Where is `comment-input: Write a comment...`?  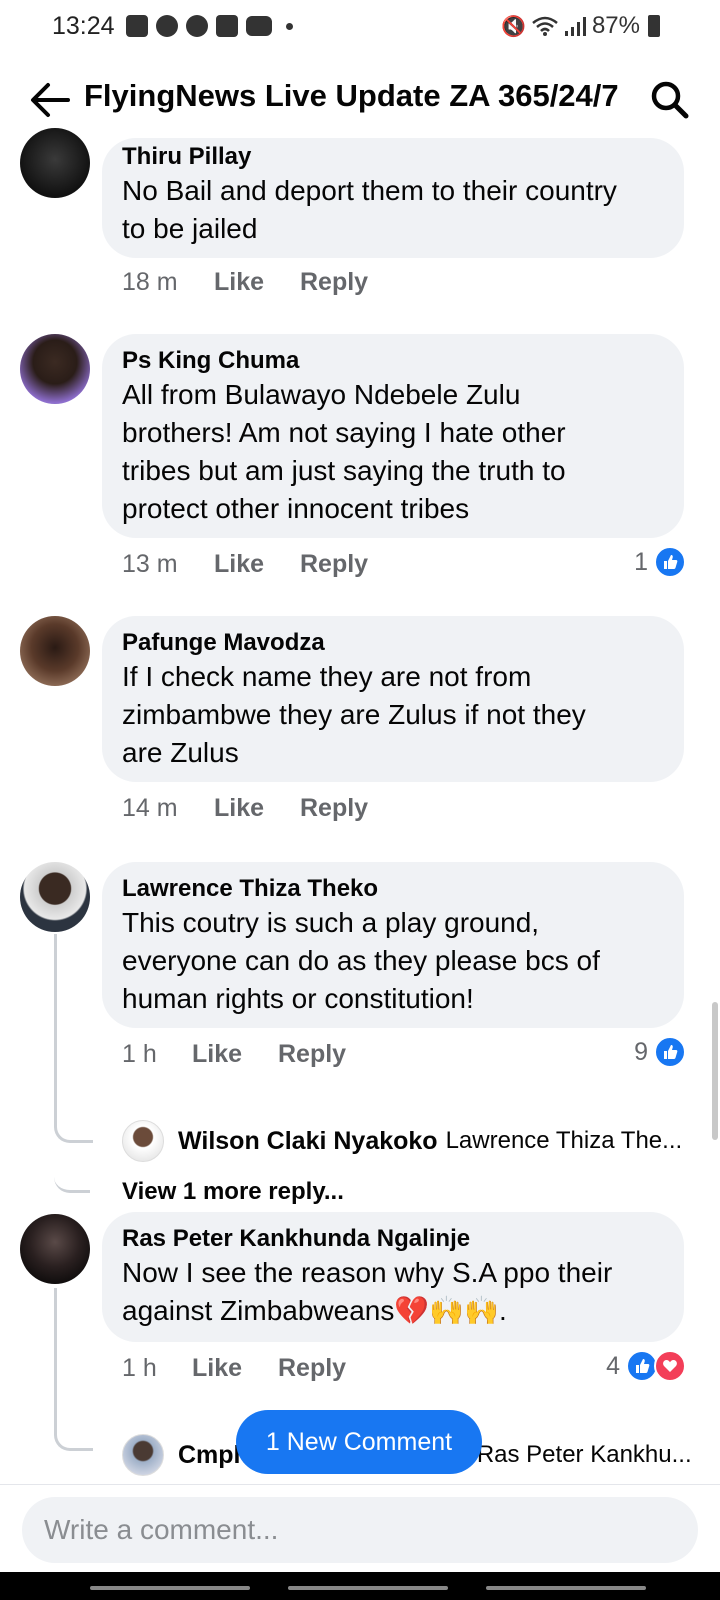
comment-input: Write a comment... is located at coordinates (360, 1530).